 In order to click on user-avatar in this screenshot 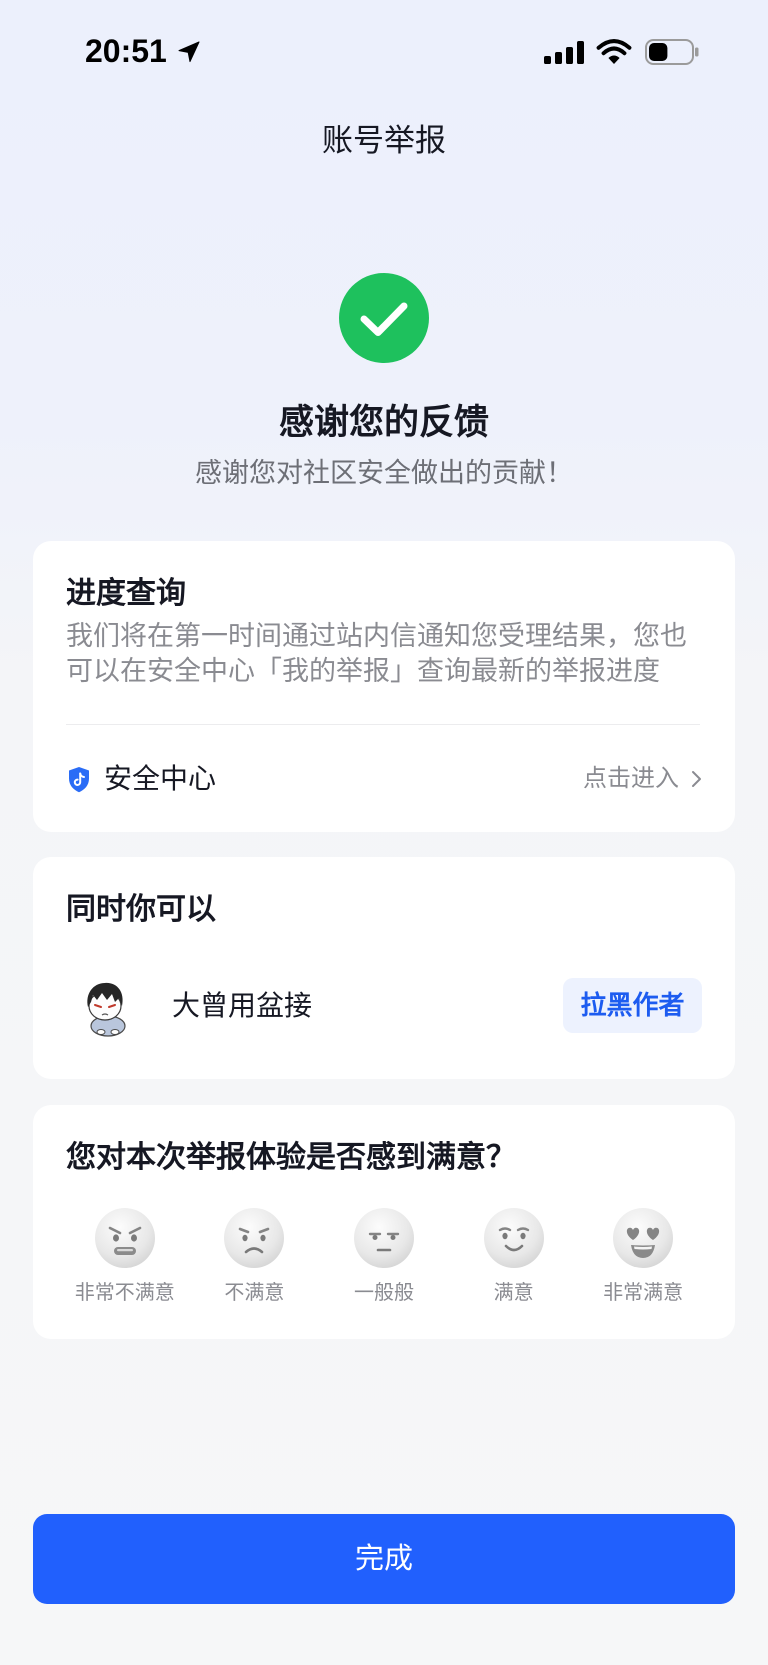, I will do `click(107, 1006)`.